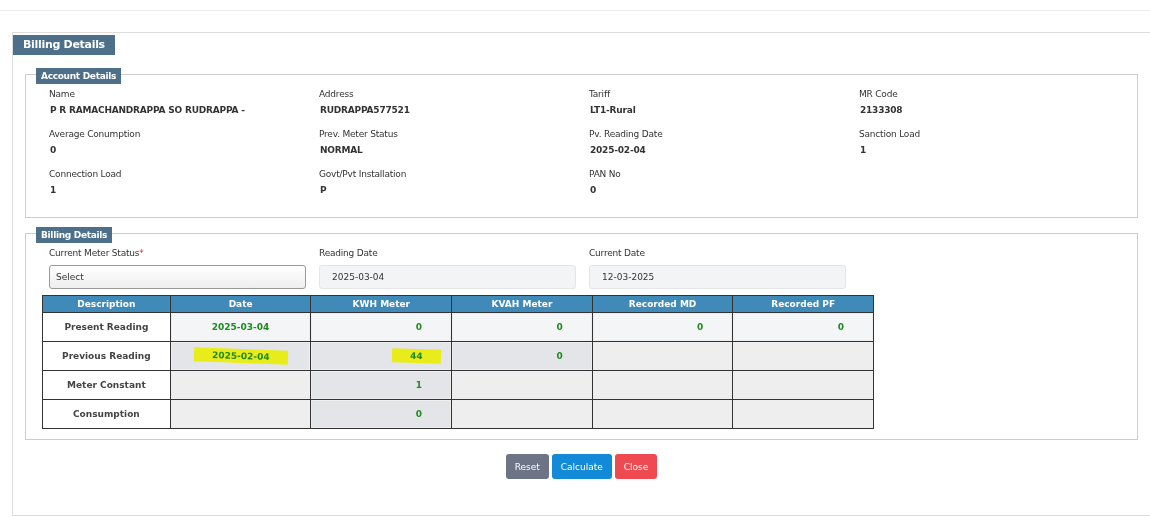 This screenshot has width=1150, height=517. Describe the element at coordinates (341, 150) in the screenshot. I see `field-value: NORMAL` at that location.